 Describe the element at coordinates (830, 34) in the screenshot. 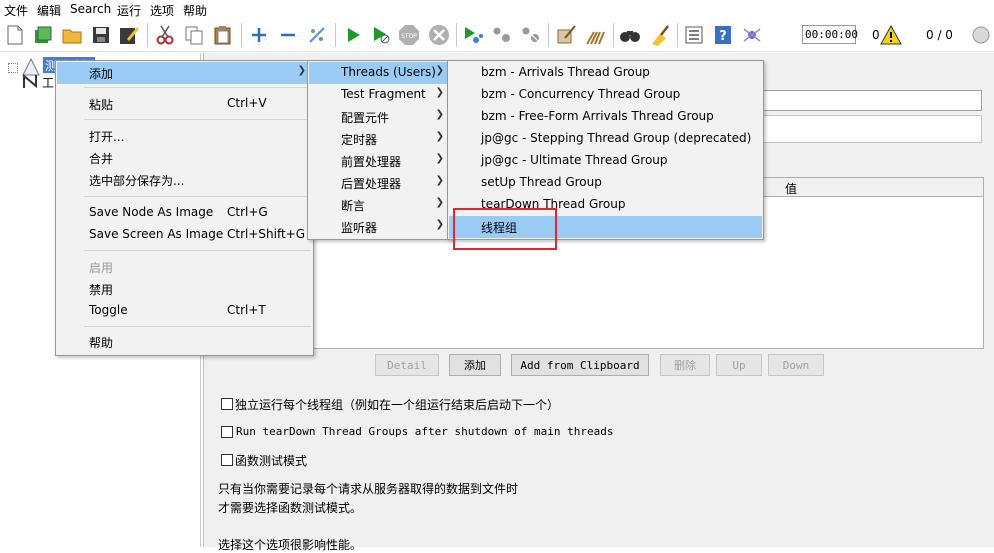

I see `elapsed-time-display: 00:00:00` at that location.